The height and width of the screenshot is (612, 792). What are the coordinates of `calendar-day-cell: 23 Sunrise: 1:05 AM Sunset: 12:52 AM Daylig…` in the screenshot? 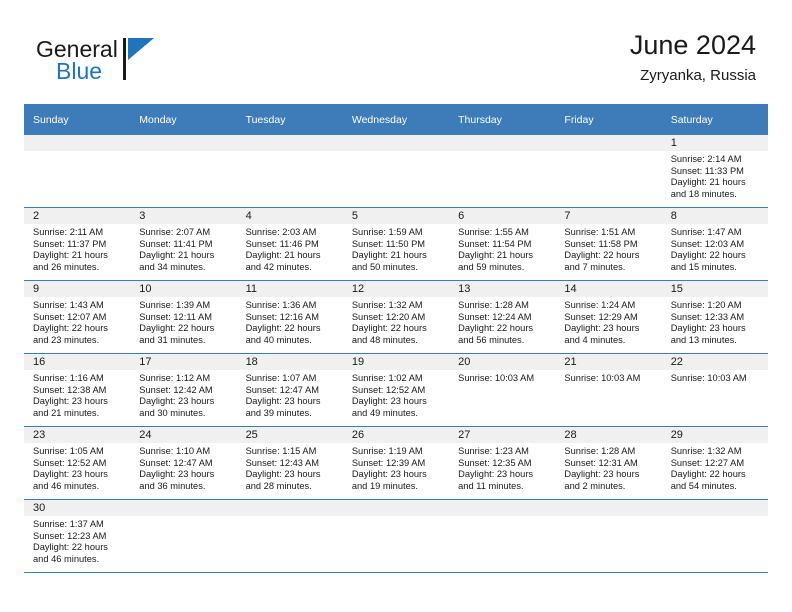 It's located at (77, 463).